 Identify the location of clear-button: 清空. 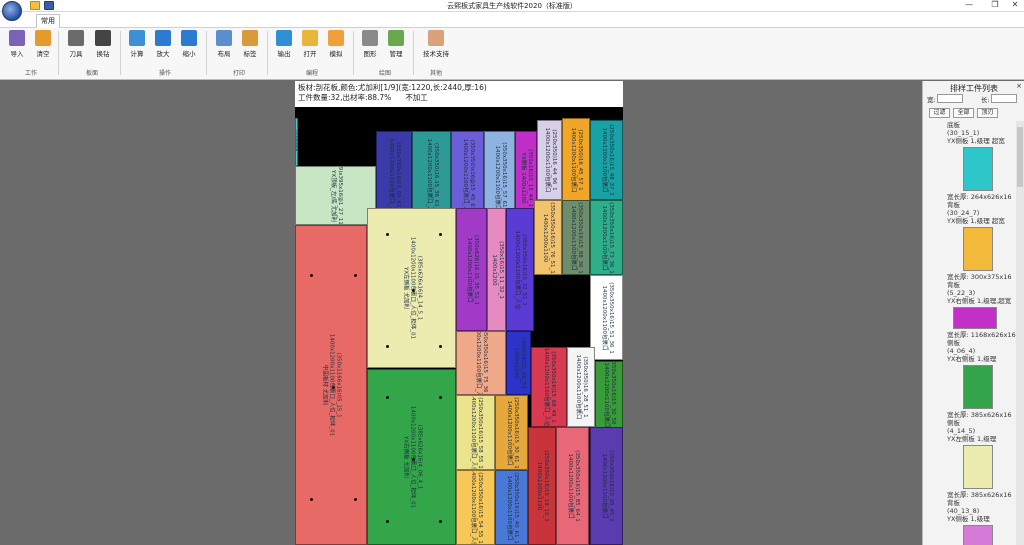
(43, 44).